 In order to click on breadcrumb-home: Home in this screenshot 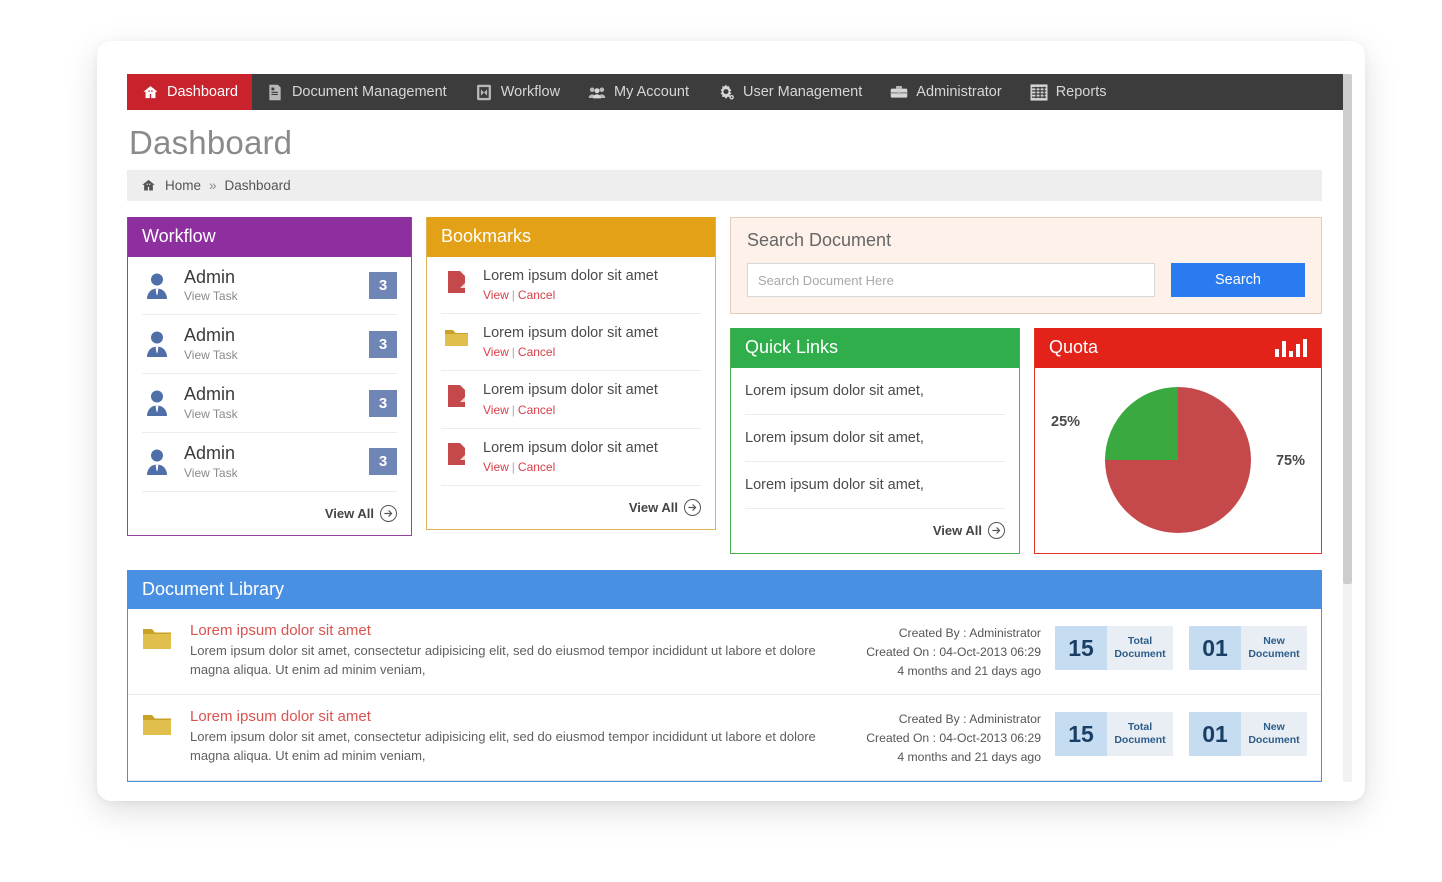, I will do `click(183, 185)`.